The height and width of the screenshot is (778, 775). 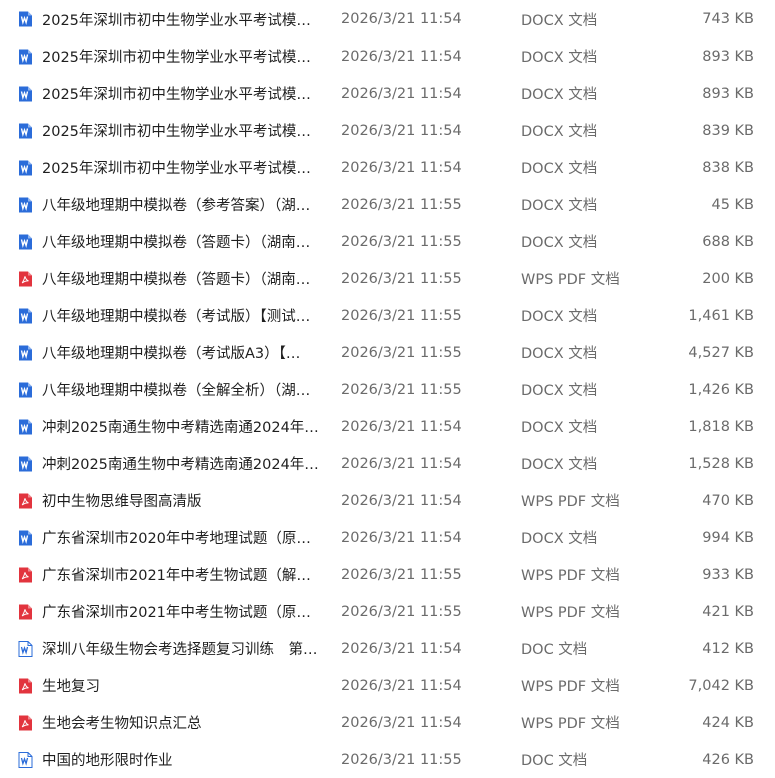 What do you see at coordinates (721, 685) in the screenshot?
I see `file-size: 7,042 KB` at bounding box center [721, 685].